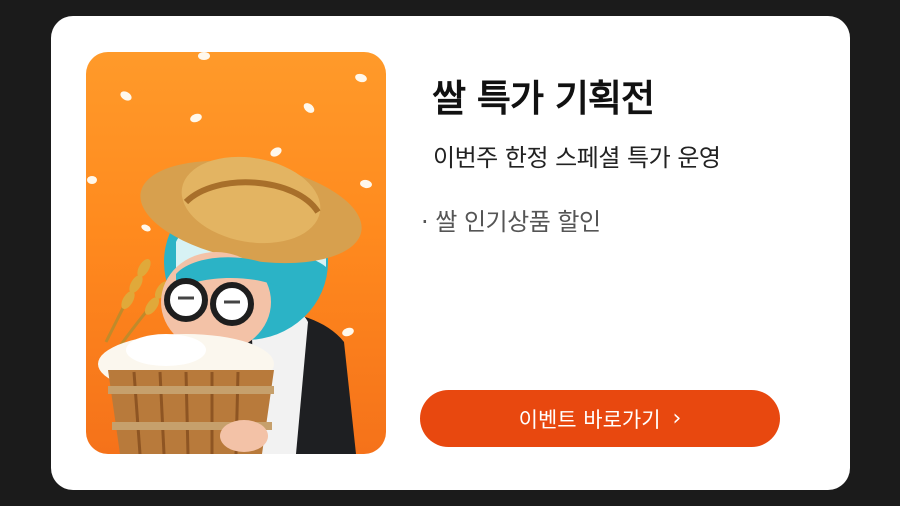  Describe the element at coordinates (511, 222) in the screenshot. I see `event-bullet-item: · 쌀 인기상품 할인` at that location.